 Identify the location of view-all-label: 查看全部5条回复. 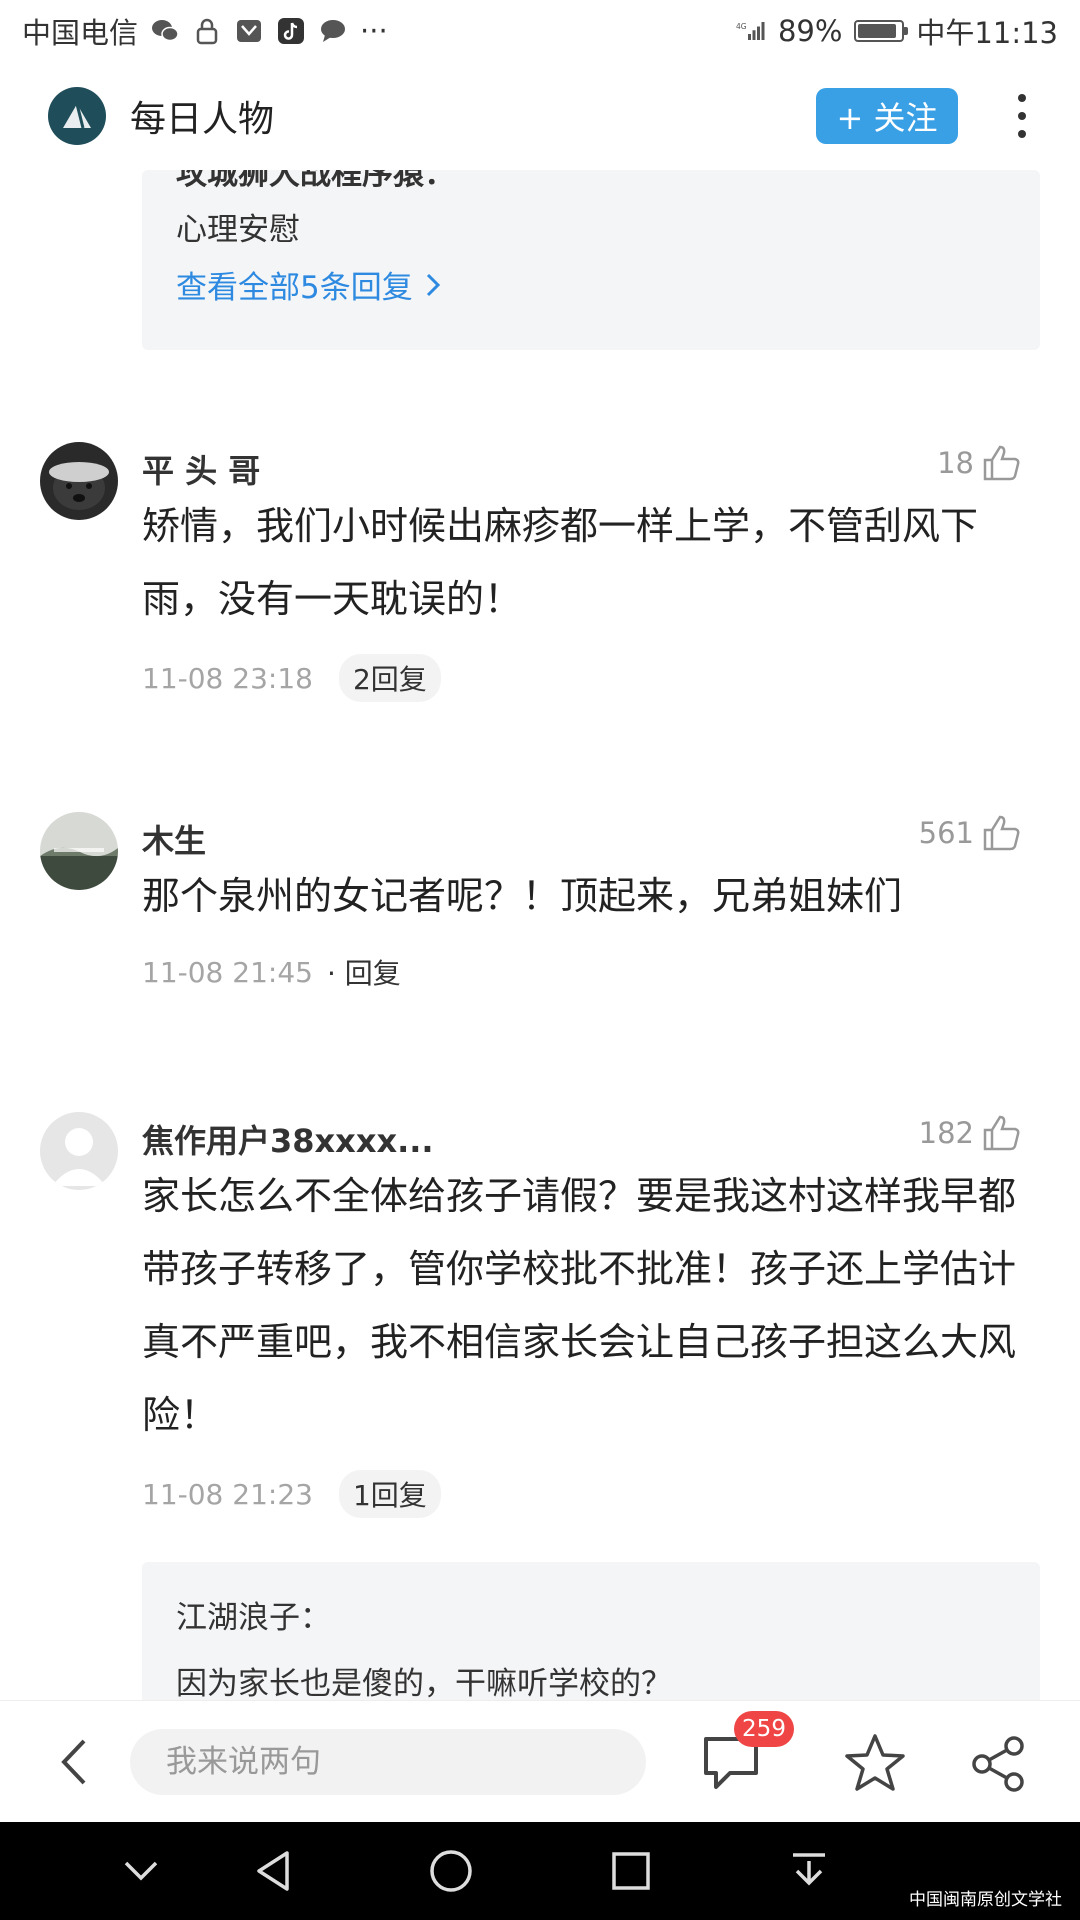
(294, 288).